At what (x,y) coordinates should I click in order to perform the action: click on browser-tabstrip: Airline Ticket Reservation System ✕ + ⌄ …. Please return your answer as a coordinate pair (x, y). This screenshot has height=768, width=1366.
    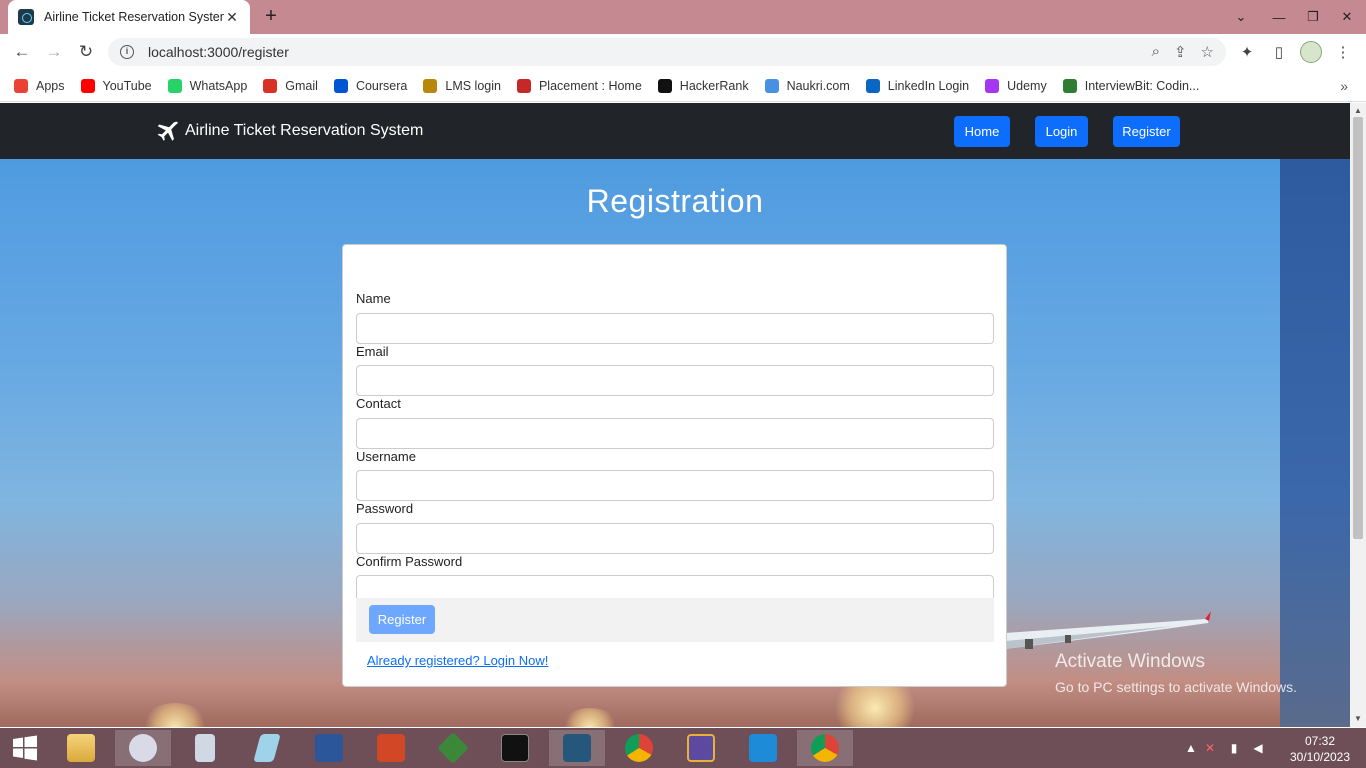
    Looking at the image, I should click on (683, 17).